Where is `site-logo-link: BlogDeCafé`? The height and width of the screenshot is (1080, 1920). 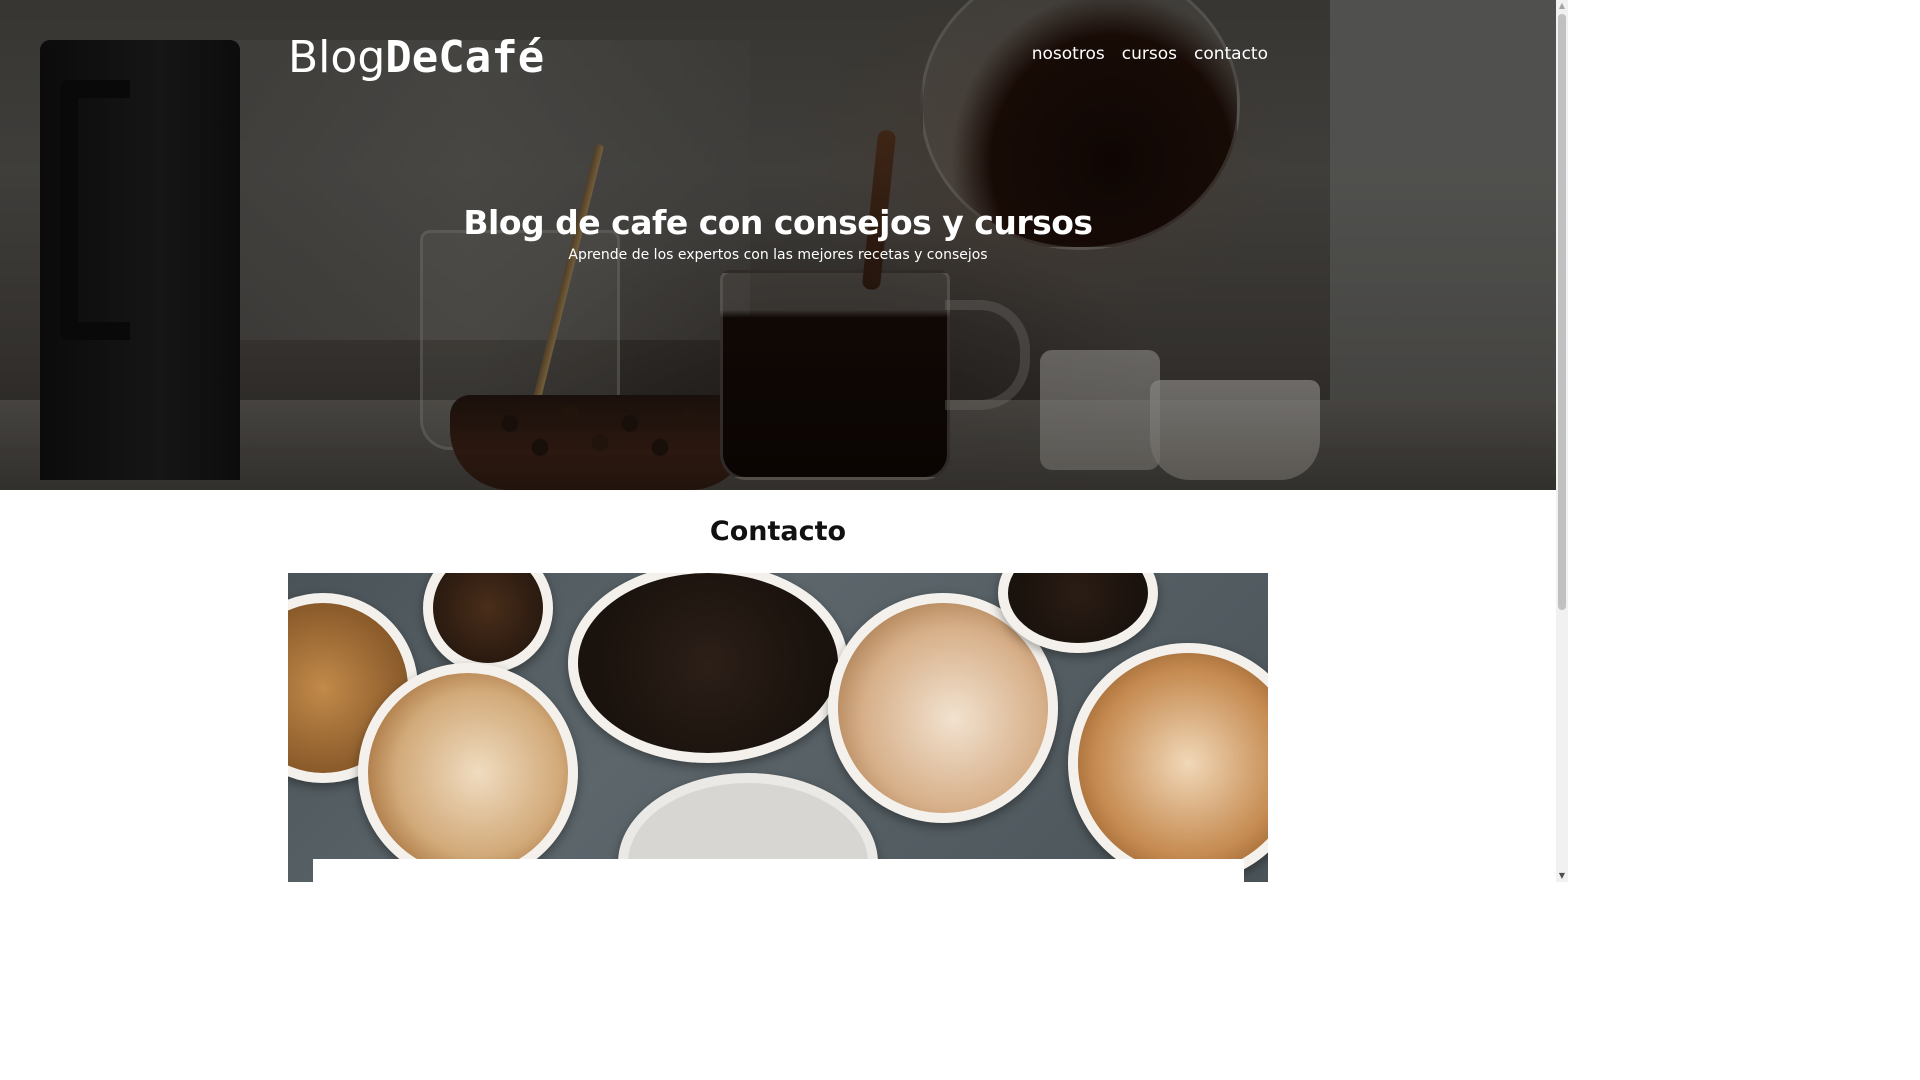
site-logo-link: BlogDeCafé is located at coordinates (416, 58).